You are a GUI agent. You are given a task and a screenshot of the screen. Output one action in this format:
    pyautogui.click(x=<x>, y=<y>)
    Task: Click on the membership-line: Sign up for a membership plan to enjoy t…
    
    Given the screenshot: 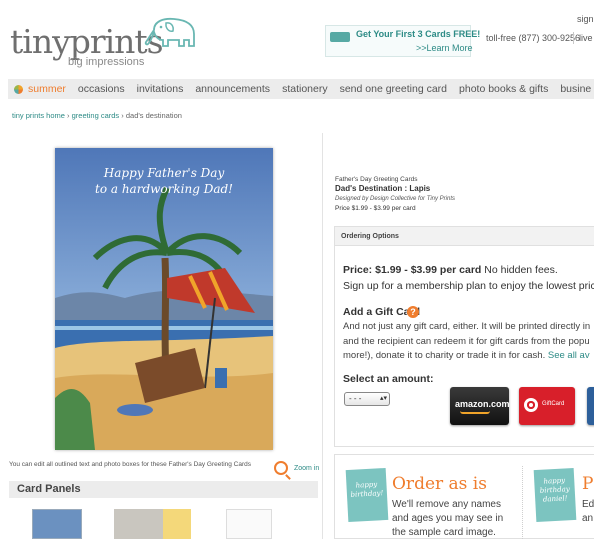 What is the action you would take?
    pyautogui.click(x=468, y=286)
    